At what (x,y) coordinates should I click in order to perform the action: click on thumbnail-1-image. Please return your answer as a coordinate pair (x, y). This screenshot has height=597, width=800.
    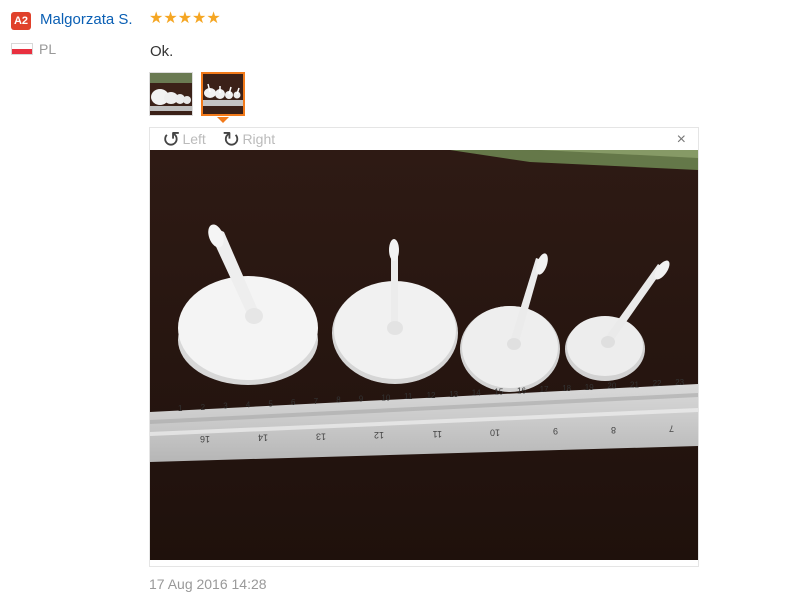
    Looking at the image, I should click on (171, 94).